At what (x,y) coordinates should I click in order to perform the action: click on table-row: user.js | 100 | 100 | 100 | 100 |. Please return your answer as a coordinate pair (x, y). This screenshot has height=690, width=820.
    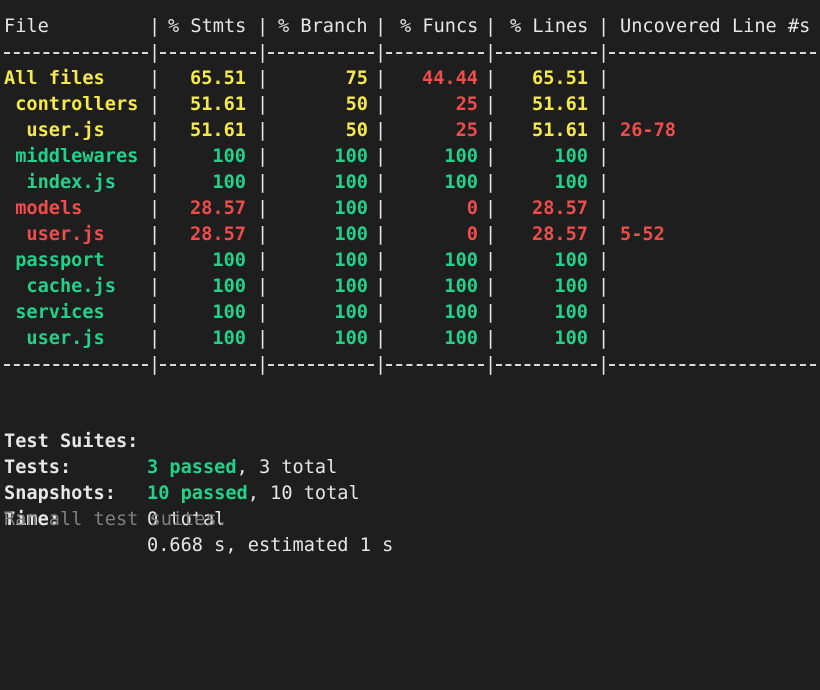
    Looking at the image, I should click on (410, 339).